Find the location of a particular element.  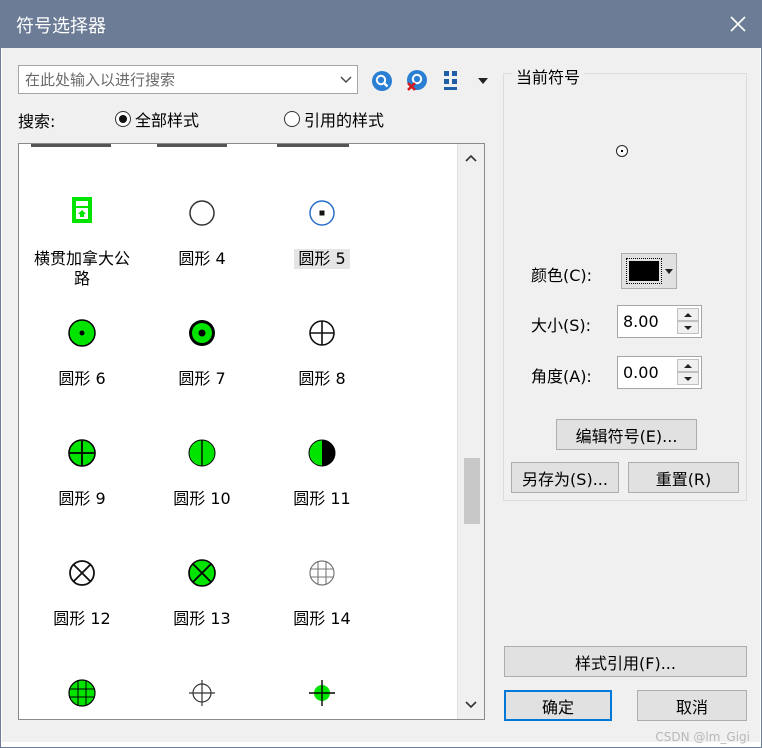

symbol-item-label: 圆形 6 is located at coordinates (82, 378).